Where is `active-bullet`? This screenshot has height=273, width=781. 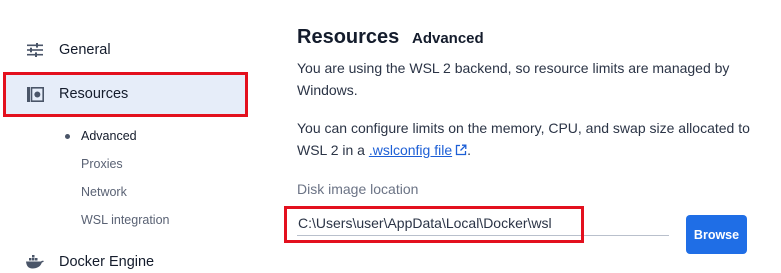 active-bullet is located at coordinates (67, 136).